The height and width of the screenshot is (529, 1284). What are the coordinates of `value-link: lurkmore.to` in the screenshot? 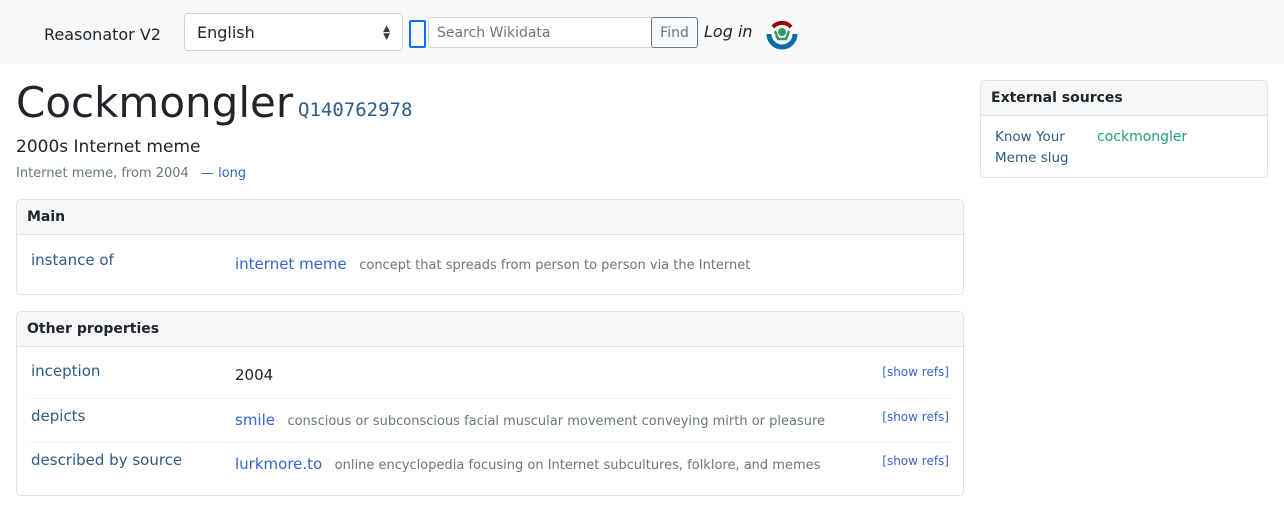 It's located at (278, 464).